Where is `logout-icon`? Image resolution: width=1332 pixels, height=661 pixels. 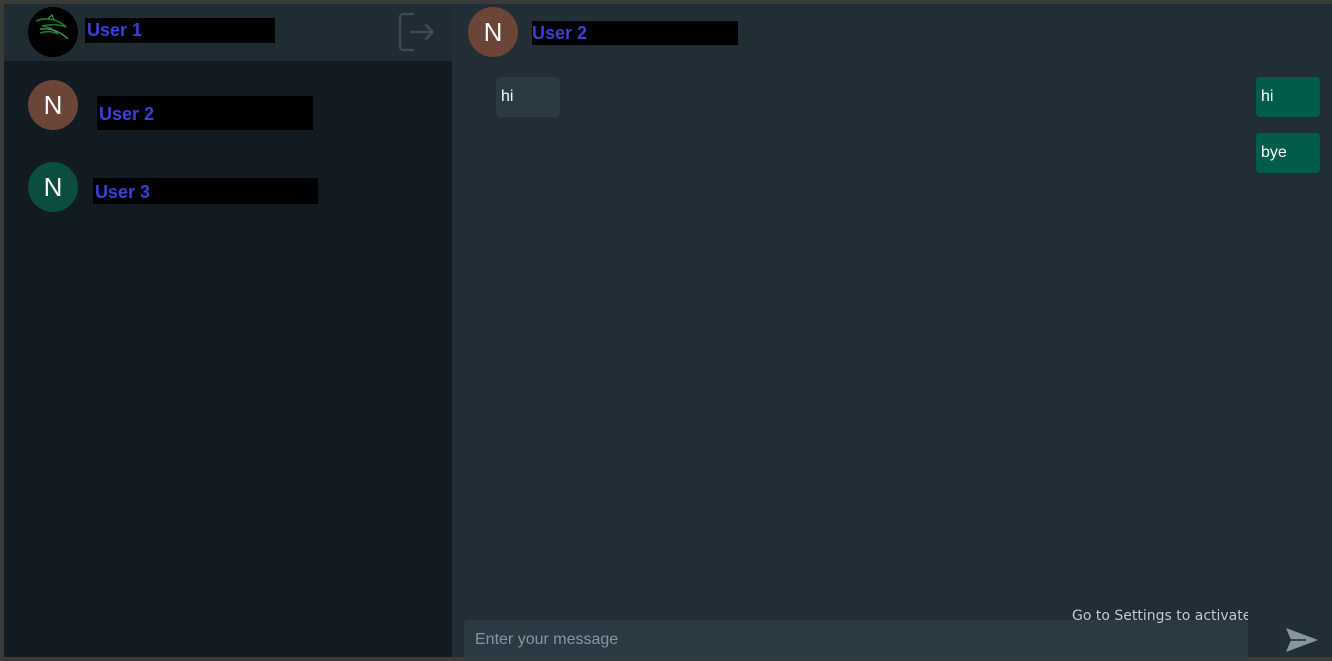 logout-icon is located at coordinates (416, 32).